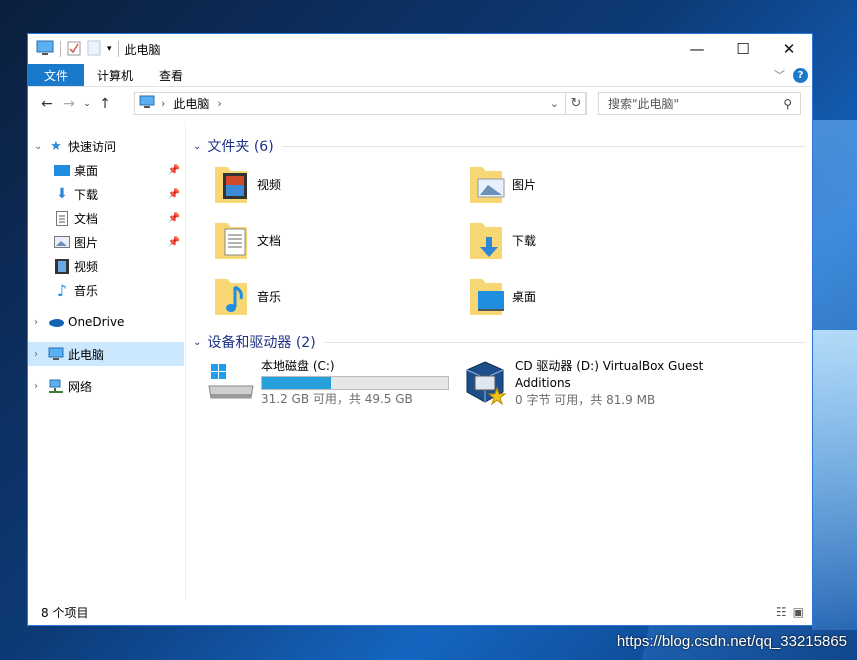  I want to click on toolbar-separator, so click(60, 49).